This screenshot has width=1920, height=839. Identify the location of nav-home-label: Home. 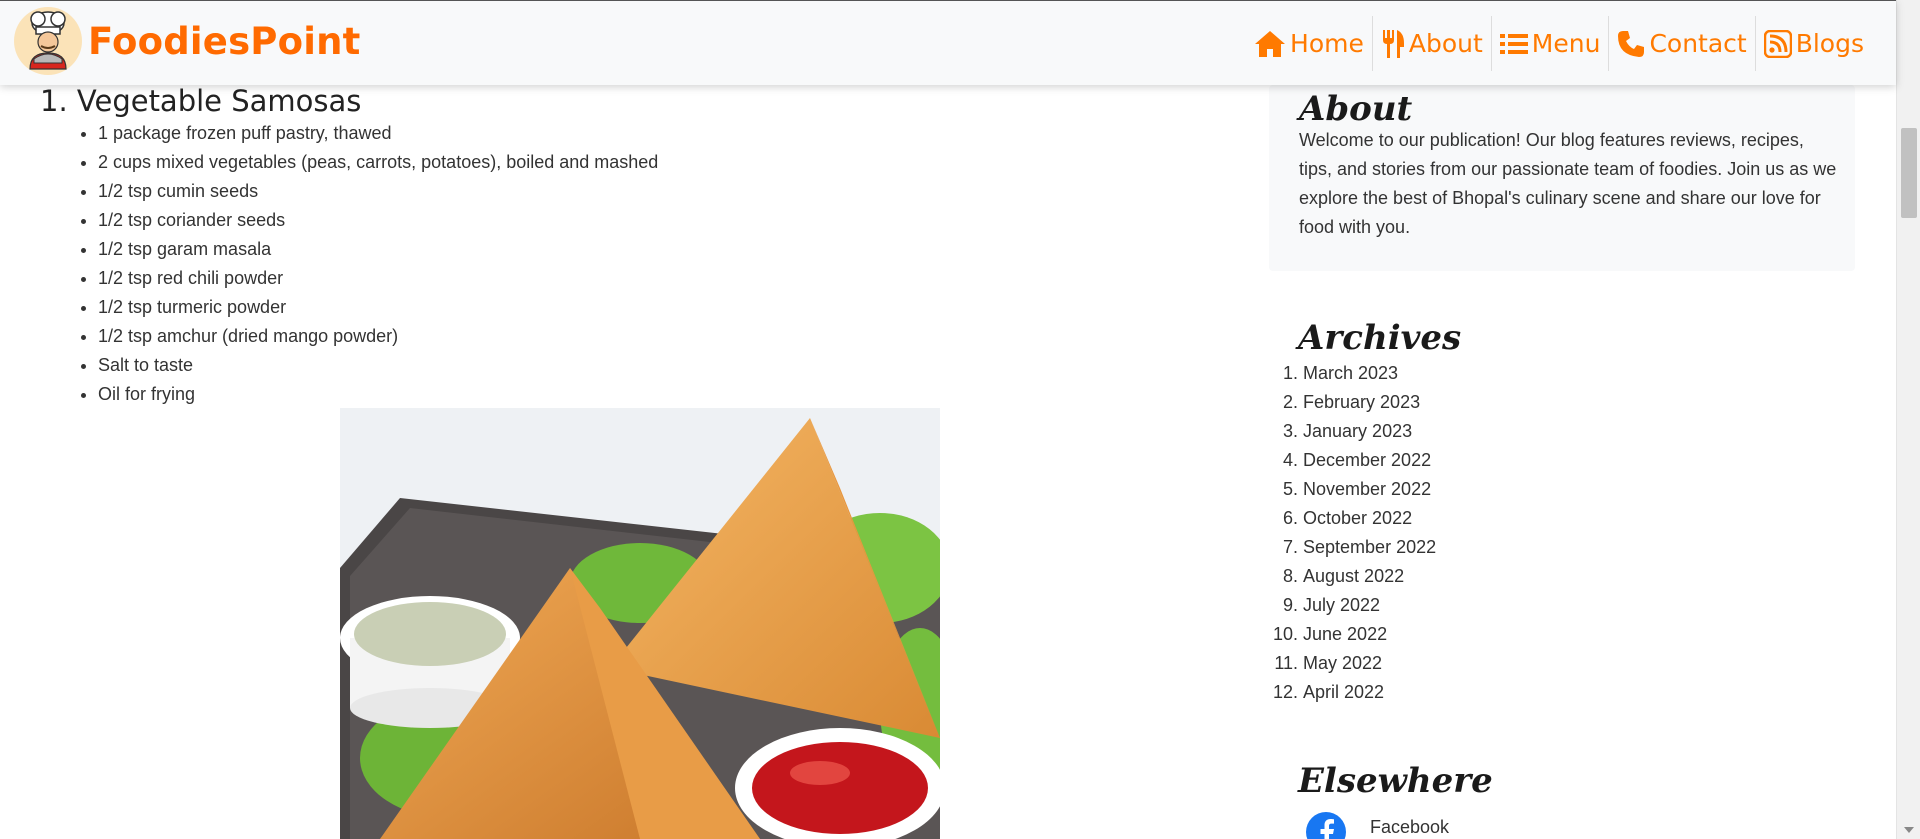
(1327, 43).